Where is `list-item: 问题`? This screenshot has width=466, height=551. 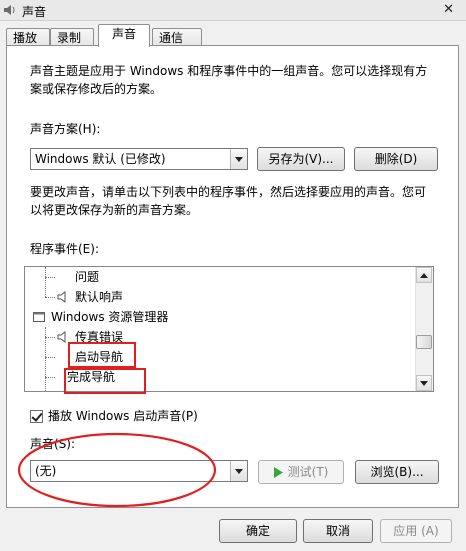 list-item: 问题 is located at coordinates (87, 277).